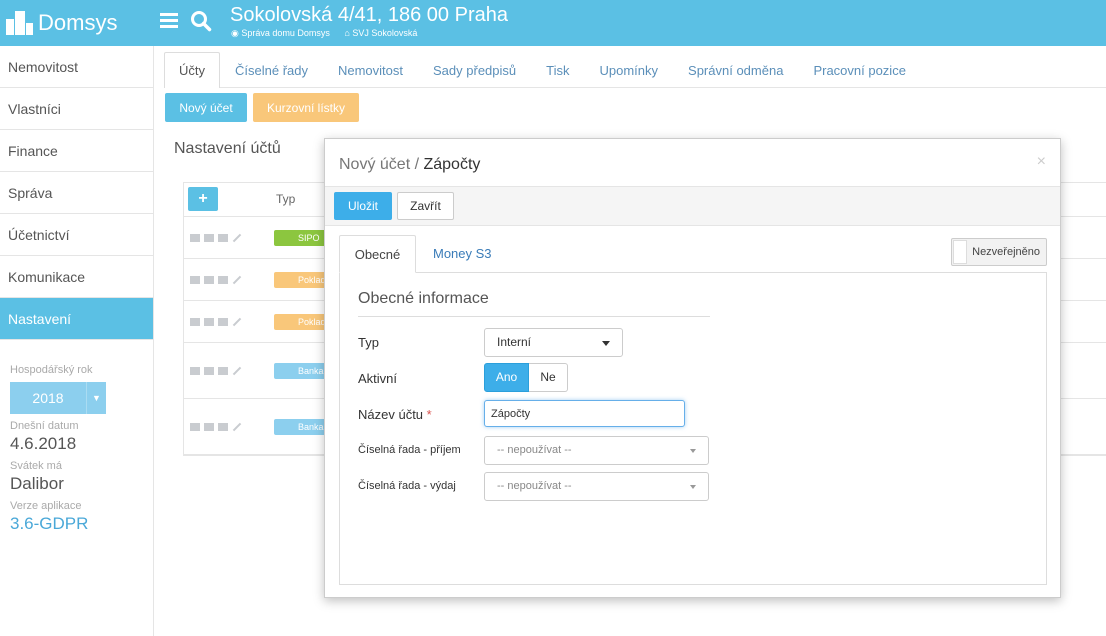  What do you see at coordinates (368, 342) in the screenshot?
I see `type-label: Typ` at bounding box center [368, 342].